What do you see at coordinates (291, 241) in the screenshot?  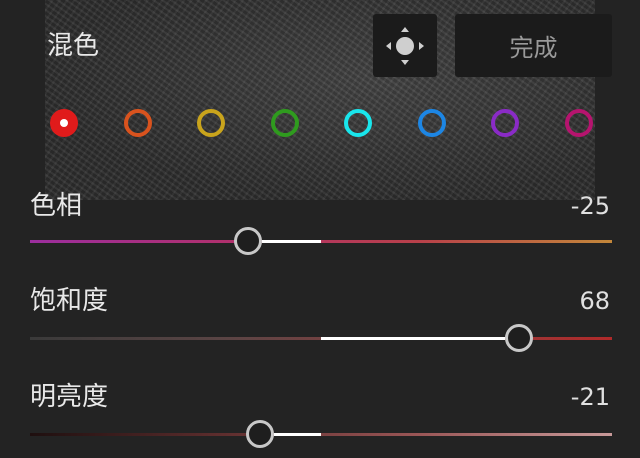 I see `hue-slider-fill` at bounding box center [291, 241].